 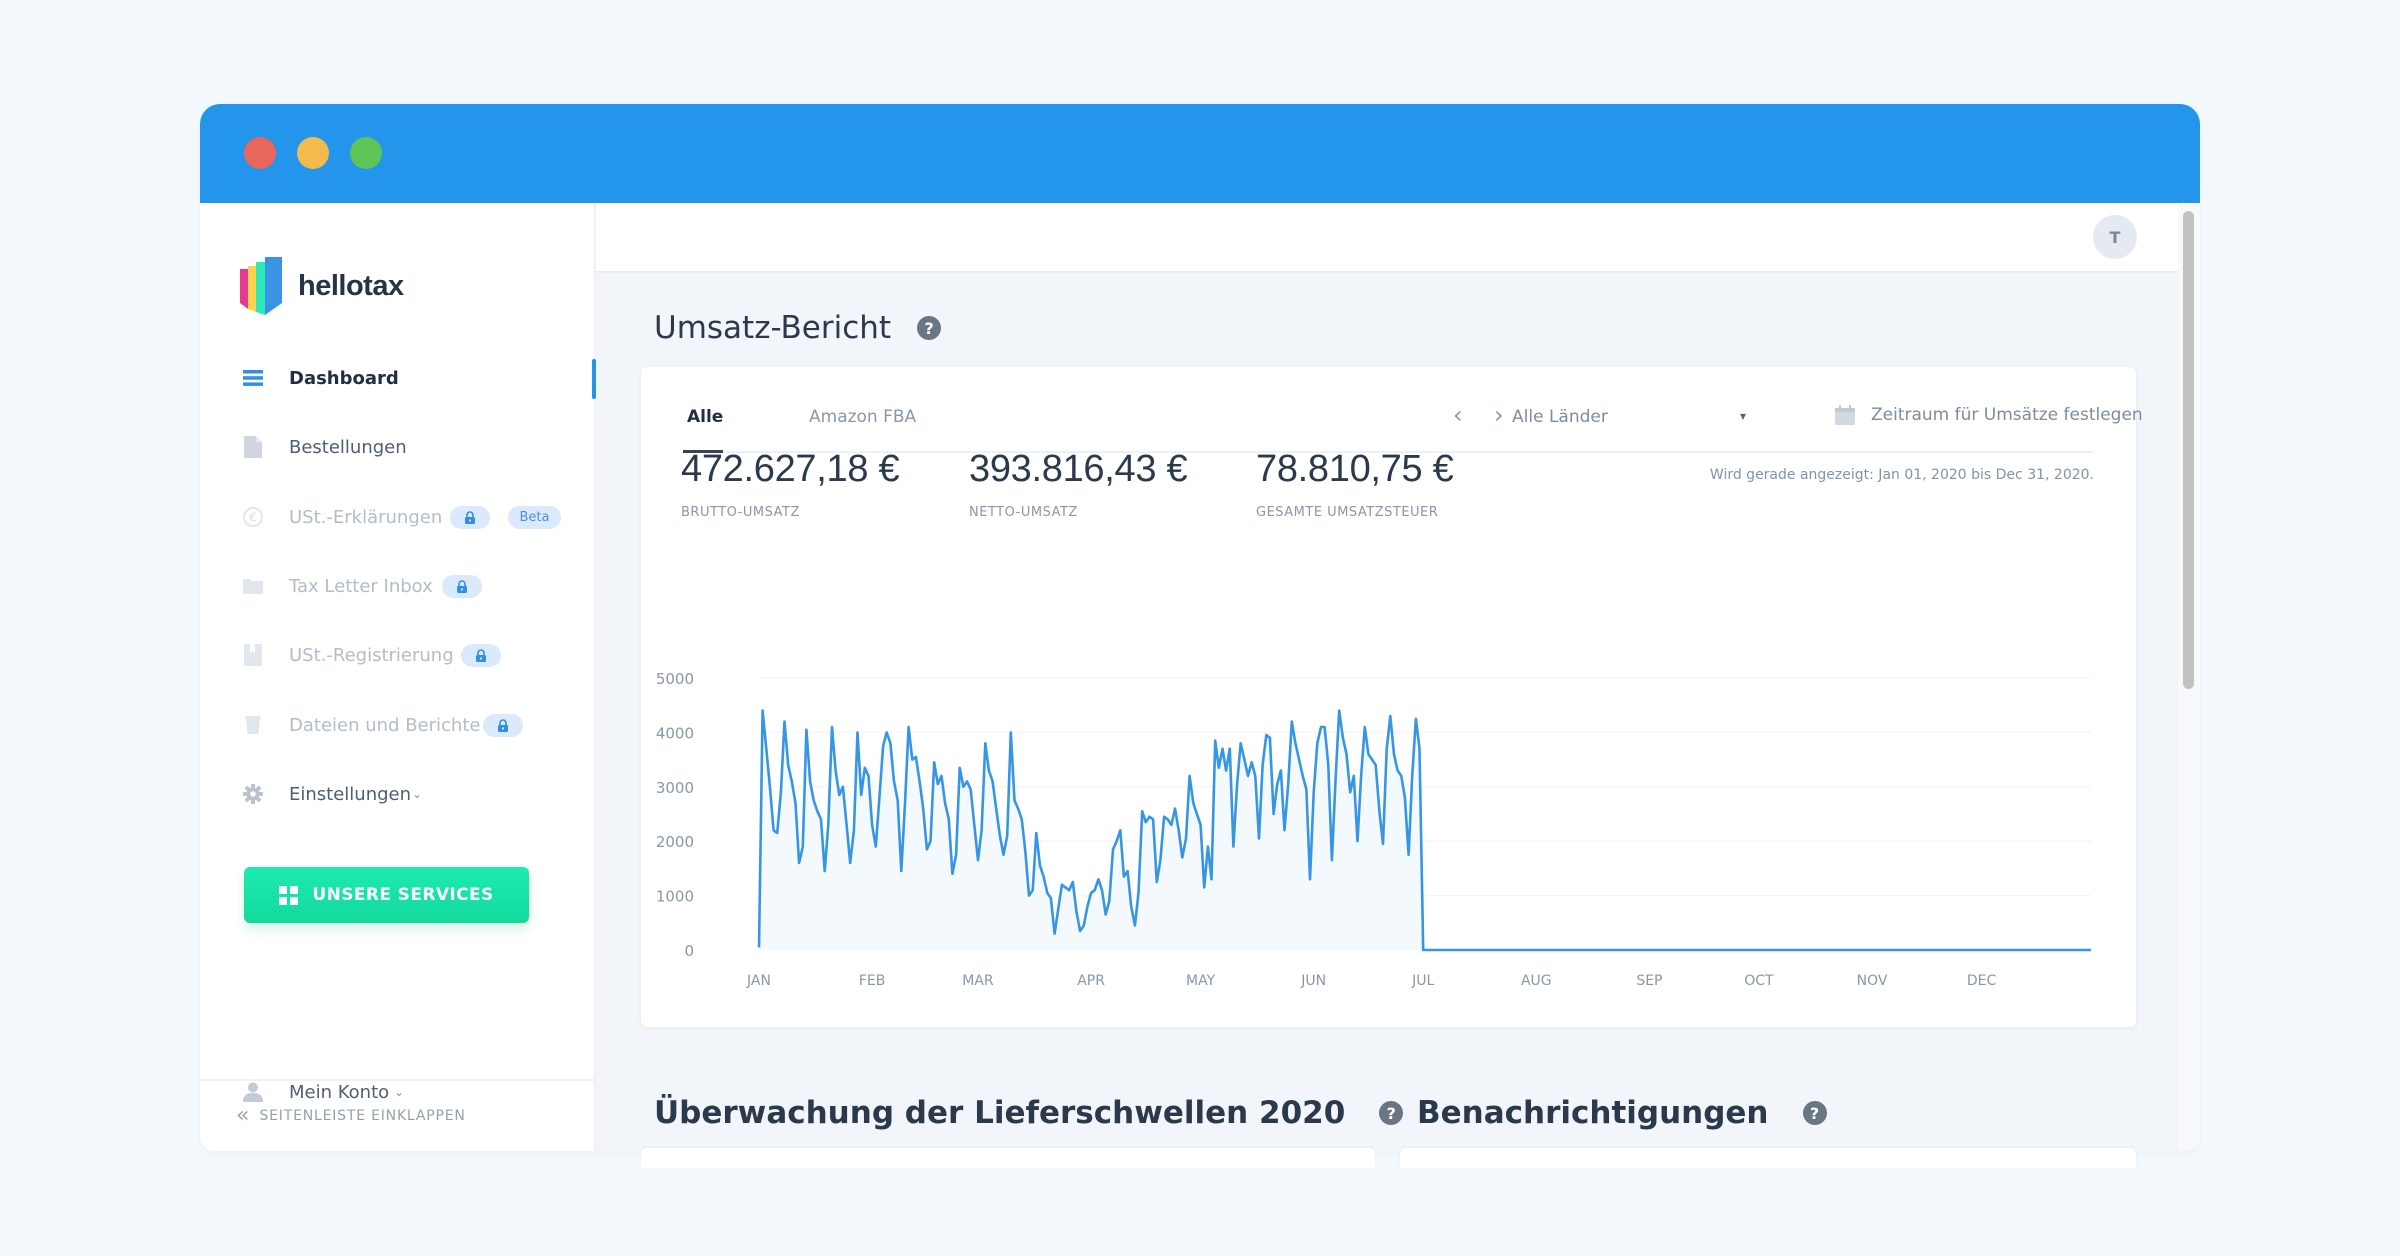 What do you see at coordinates (289, 895) in the screenshot?
I see `grid-icon` at bounding box center [289, 895].